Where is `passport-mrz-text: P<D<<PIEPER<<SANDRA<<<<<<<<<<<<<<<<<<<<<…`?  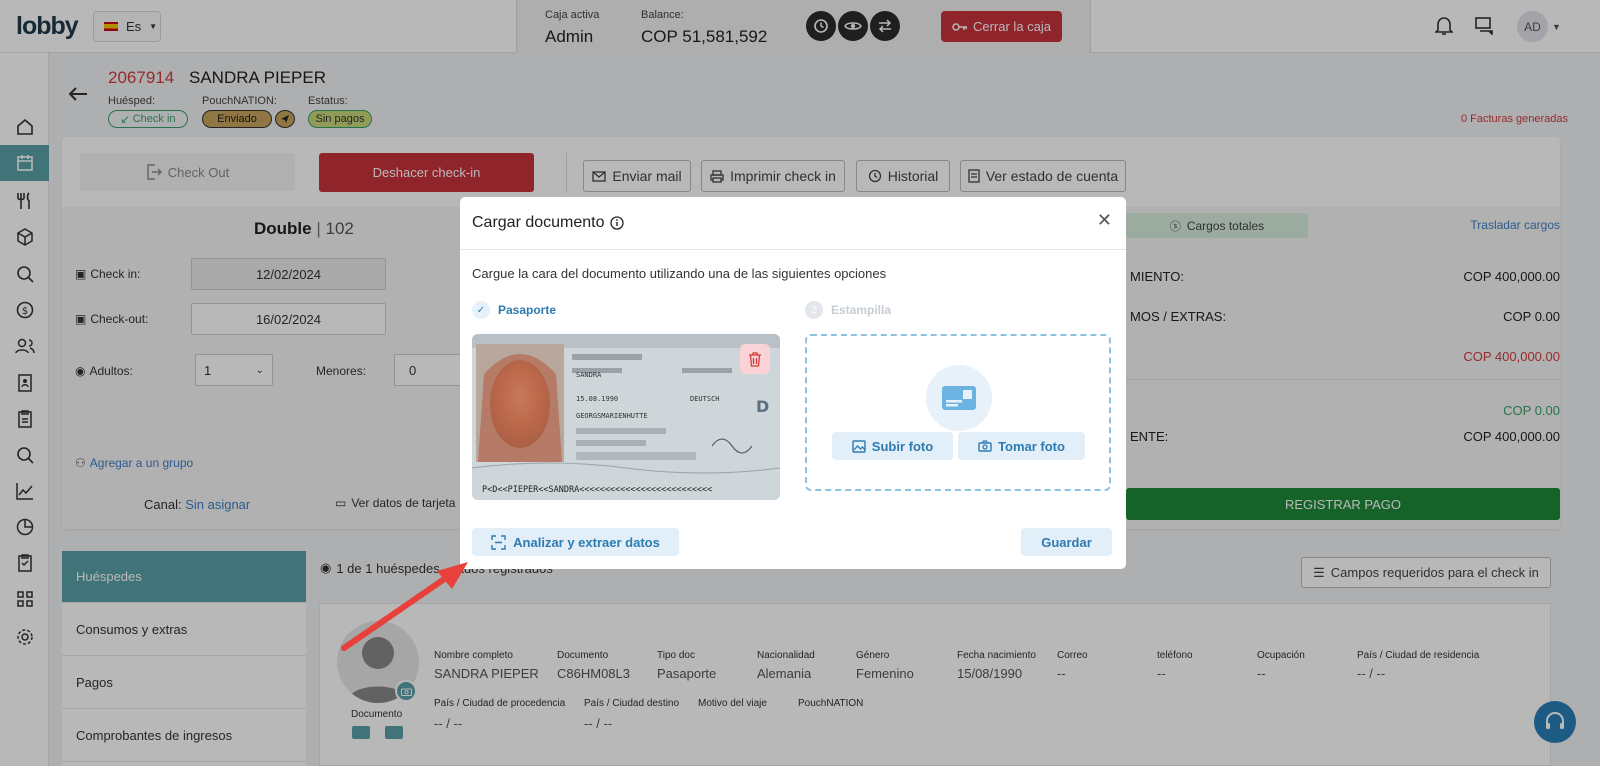
passport-mrz-text: P<D<<PIEPER<<SANDRA<<<<<<<<<<<<<<<<<<<<<… is located at coordinates (597, 490).